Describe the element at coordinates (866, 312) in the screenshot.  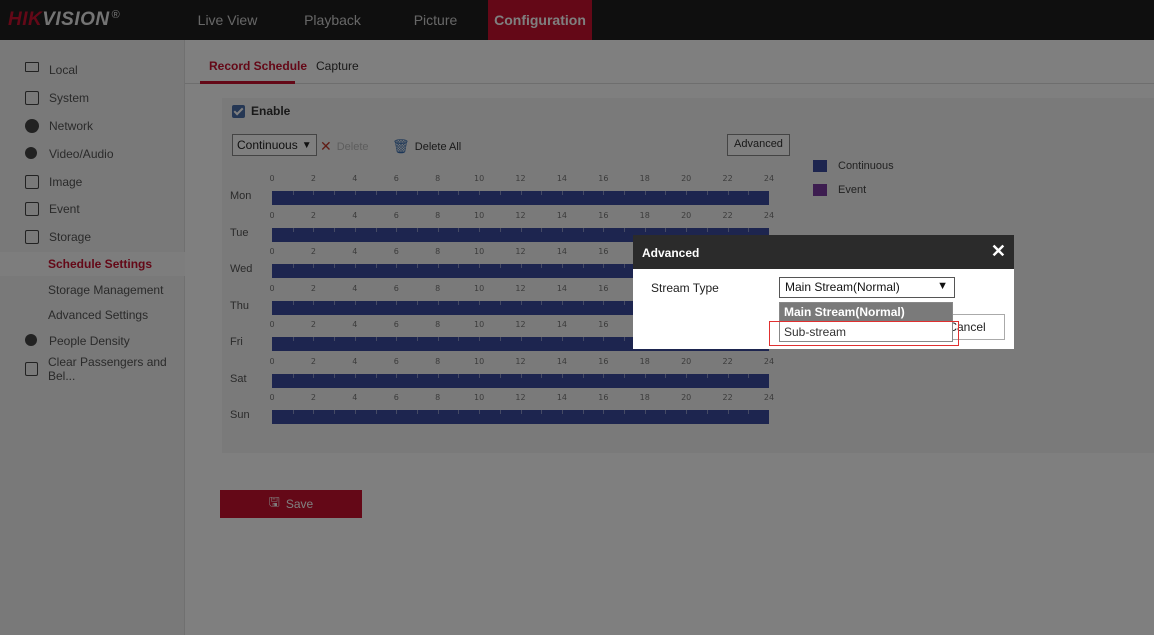
I see `option-main-stream: Main Stream(Normal)` at that location.